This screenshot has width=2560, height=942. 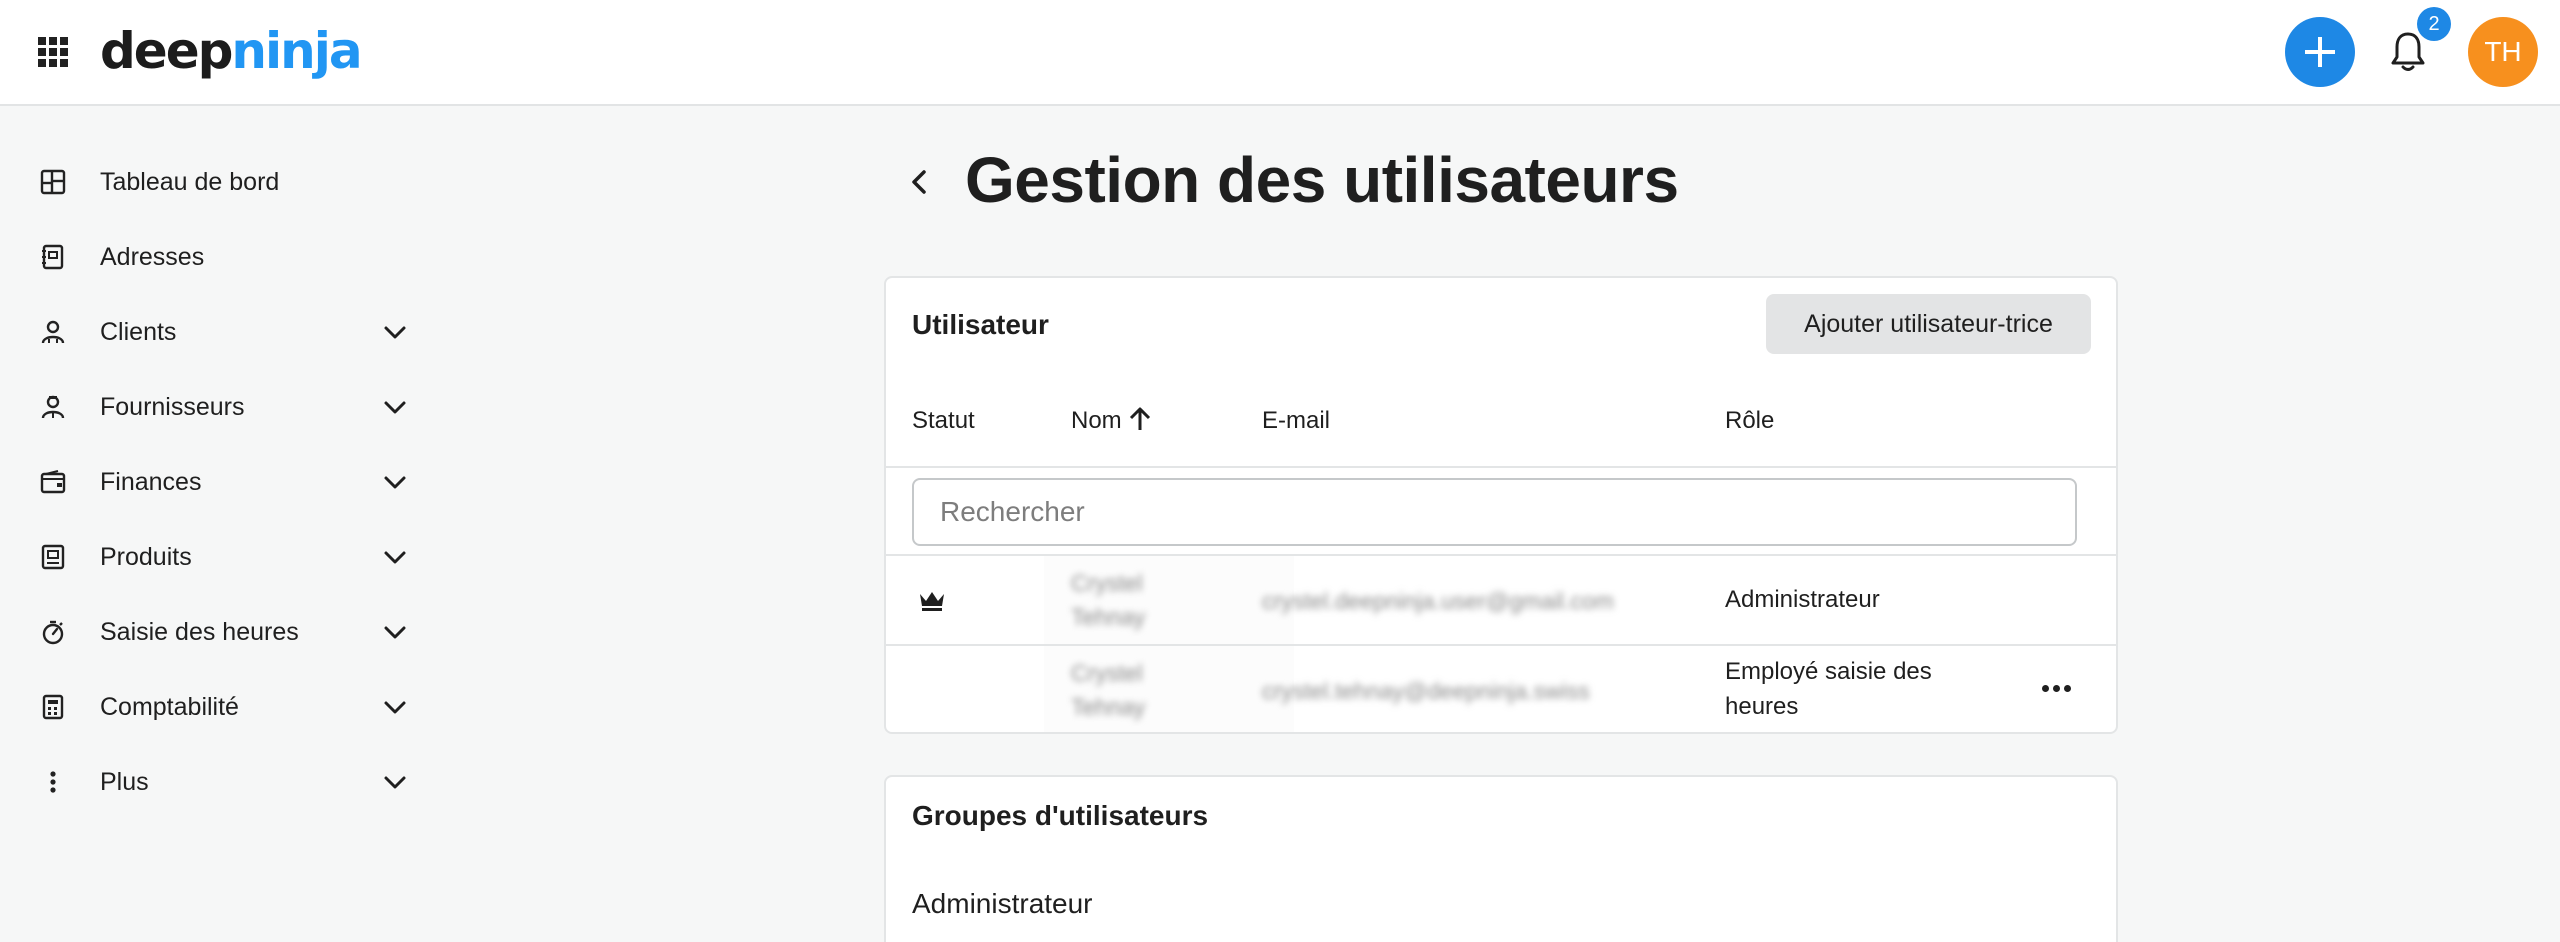 What do you see at coordinates (146, 557) in the screenshot?
I see `sidebar-item-label: Produits` at bounding box center [146, 557].